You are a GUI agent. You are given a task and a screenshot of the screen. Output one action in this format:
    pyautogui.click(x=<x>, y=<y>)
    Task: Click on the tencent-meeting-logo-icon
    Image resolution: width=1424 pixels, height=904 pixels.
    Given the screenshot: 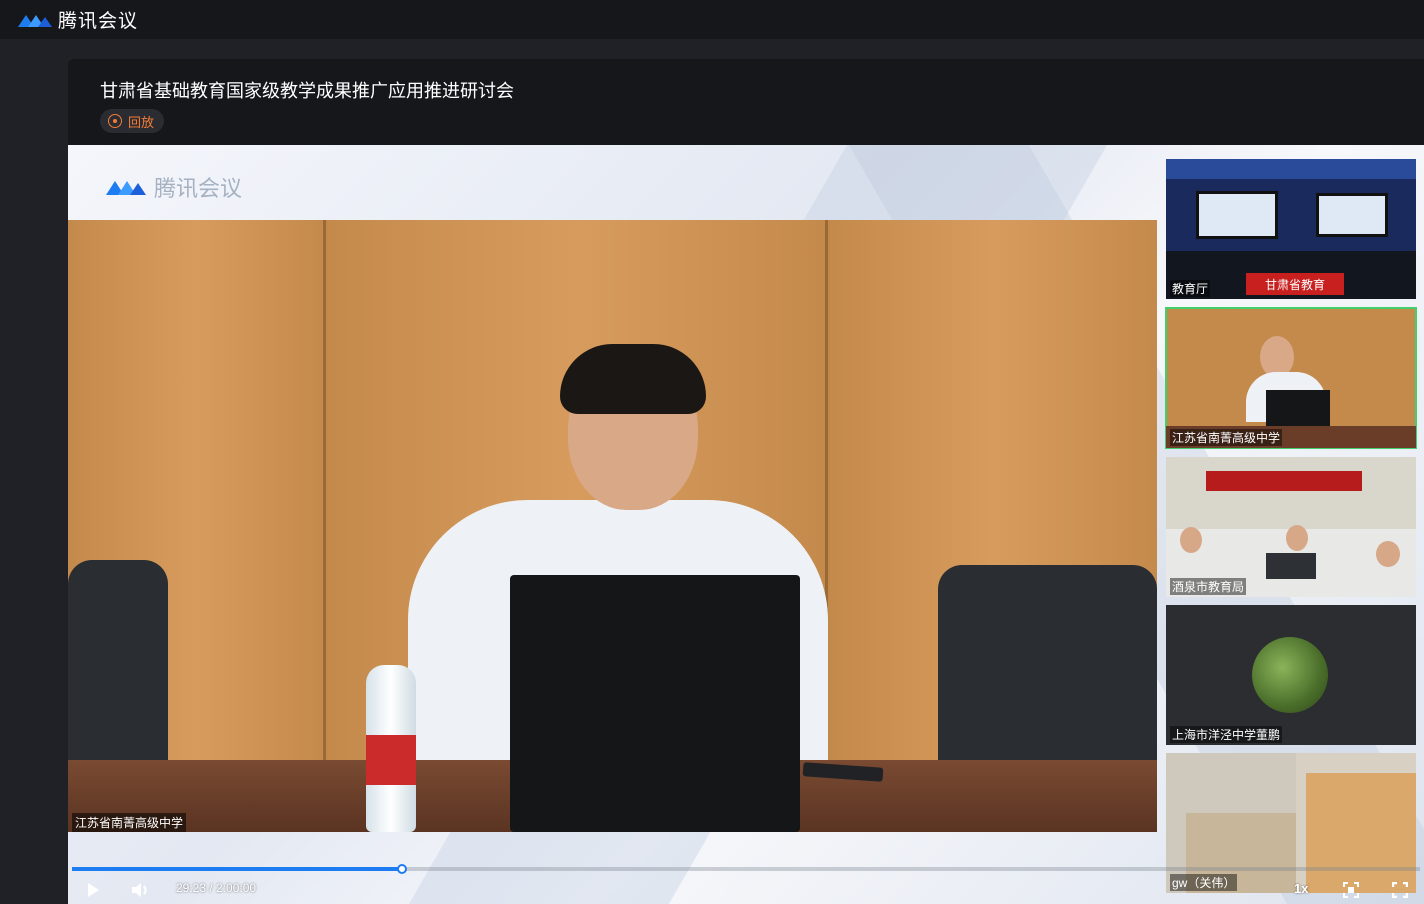 What is the action you would take?
    pyautogui.click(x=35, y=20)
    